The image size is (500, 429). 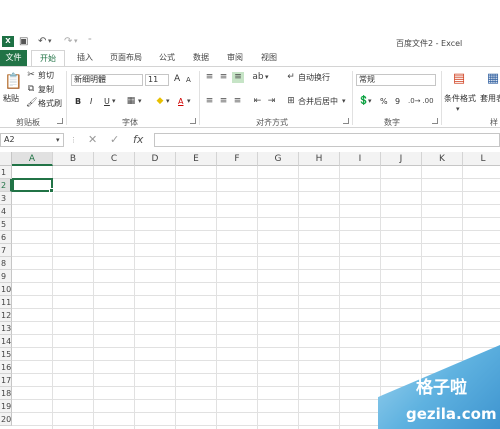 I want to click on merge-dropdown-icon: ▾, so click(x=344, y=101).